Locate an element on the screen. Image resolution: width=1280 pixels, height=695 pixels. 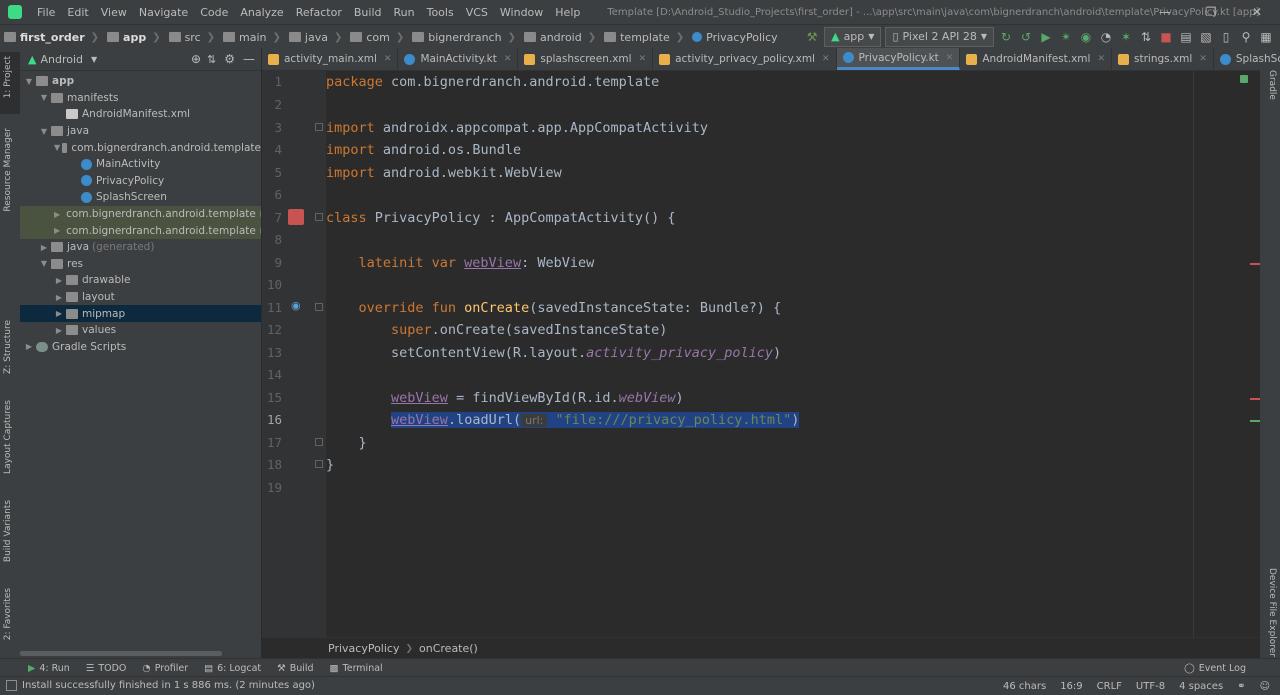
debug-icon: ✴ is located at coordinates (1066, 37).